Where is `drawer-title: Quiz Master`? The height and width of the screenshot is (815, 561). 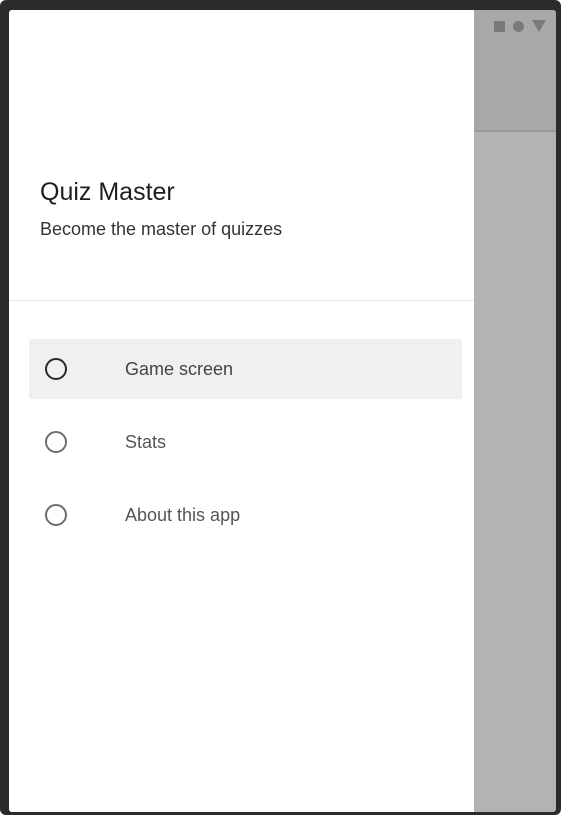 drawer-title: Quiz Master is located at coordinates (107, 192).